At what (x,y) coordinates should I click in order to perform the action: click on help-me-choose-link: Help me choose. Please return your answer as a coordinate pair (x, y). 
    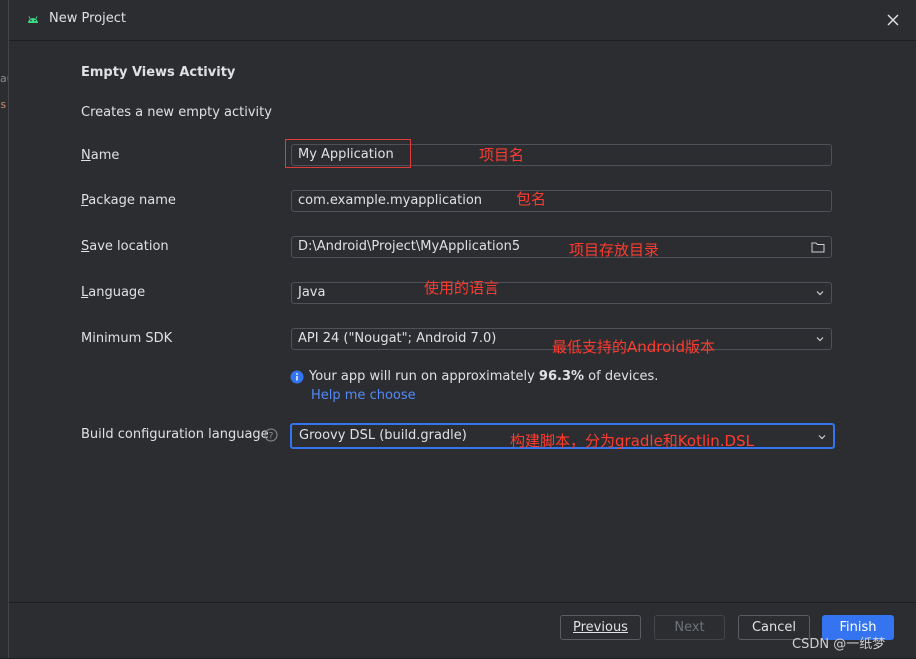
    Looking at the image, I should click on (363, 395).